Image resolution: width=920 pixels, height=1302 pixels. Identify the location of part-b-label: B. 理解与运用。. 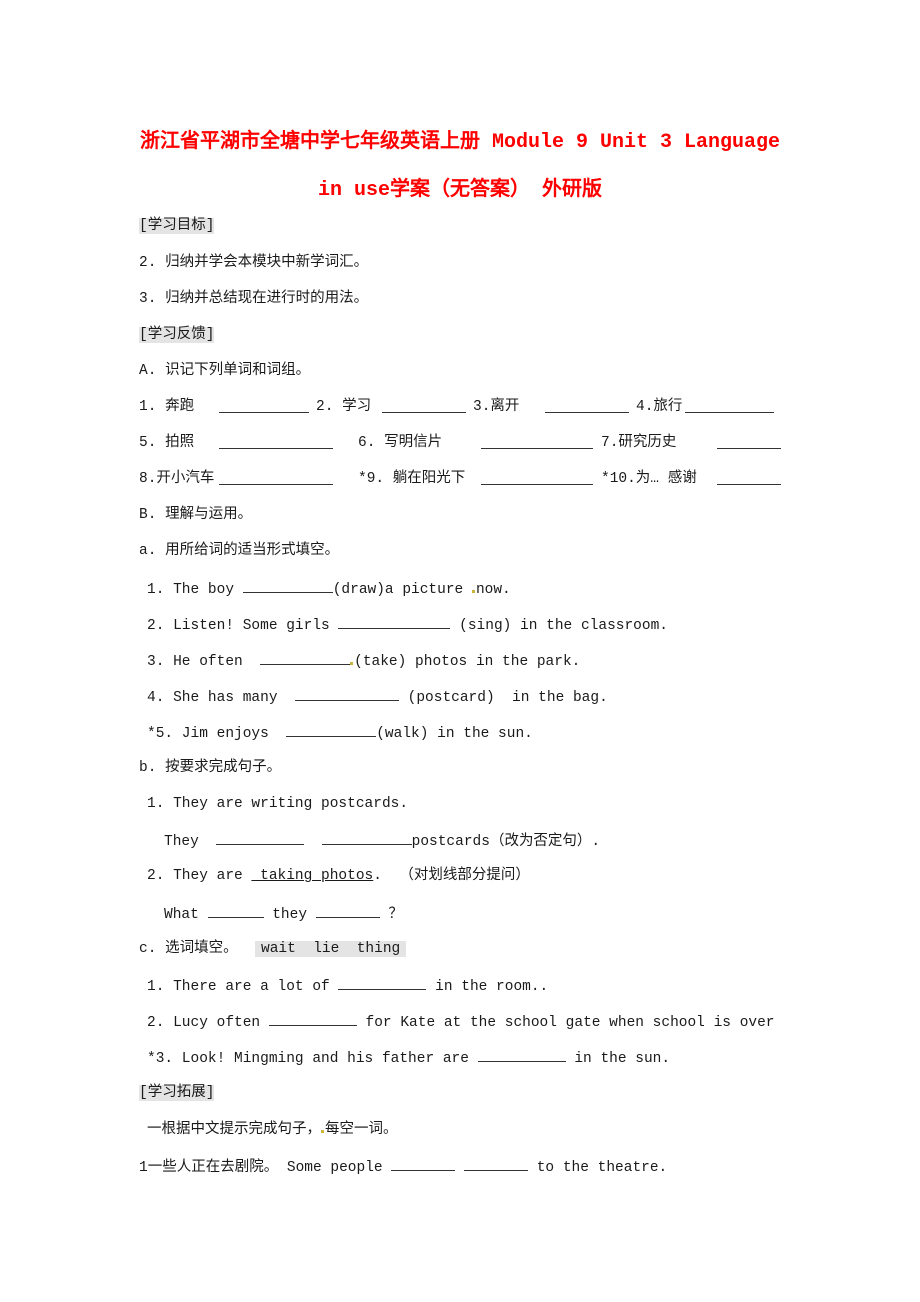
(196, 515).